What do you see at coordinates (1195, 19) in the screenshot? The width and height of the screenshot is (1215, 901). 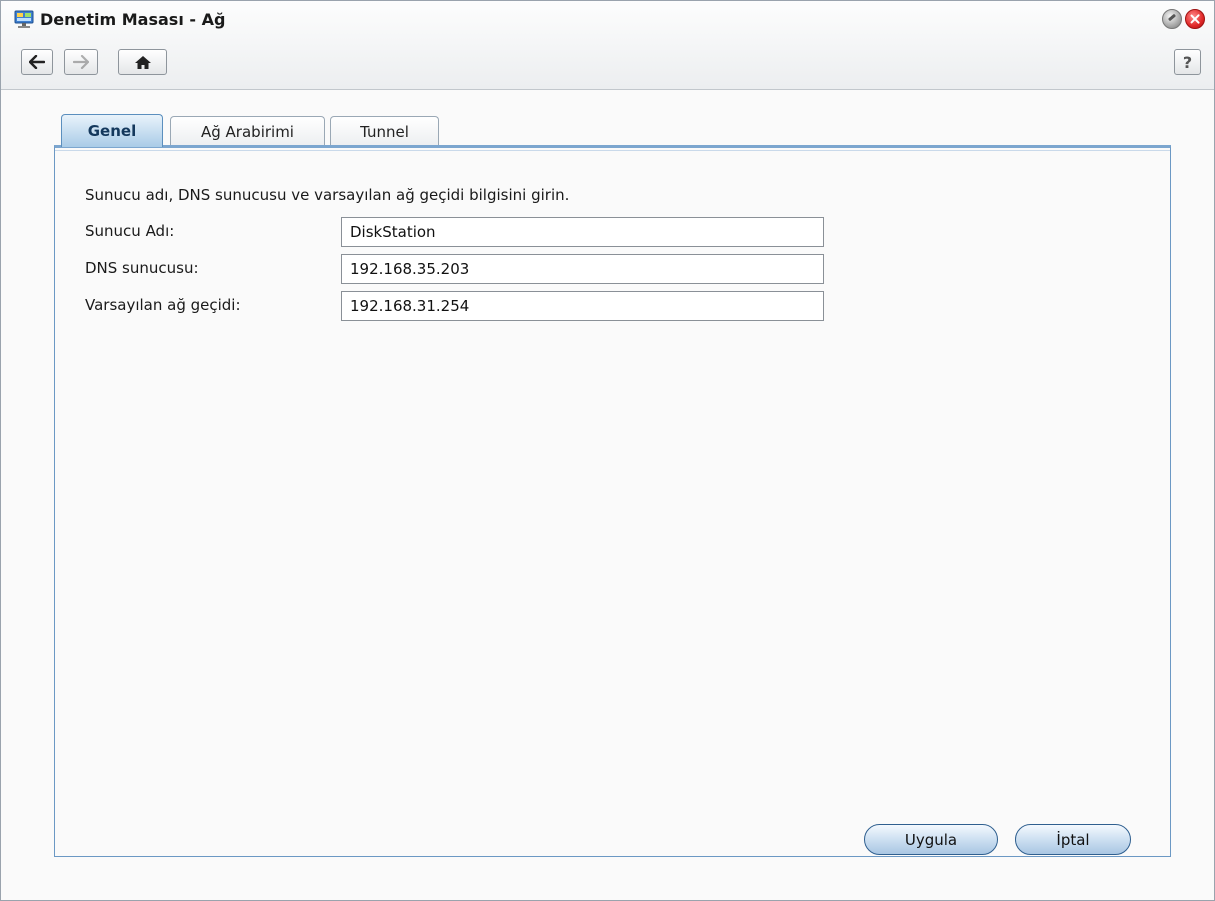 I see `close-icon` at bounding box center [1195, 19].